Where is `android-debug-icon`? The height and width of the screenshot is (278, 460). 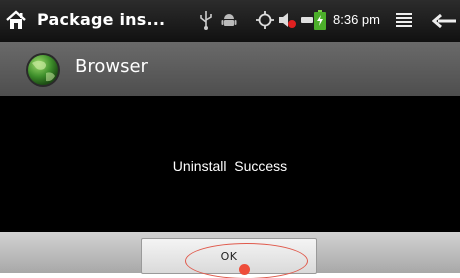
android-debug-icon is located at coordinates (229, 20).